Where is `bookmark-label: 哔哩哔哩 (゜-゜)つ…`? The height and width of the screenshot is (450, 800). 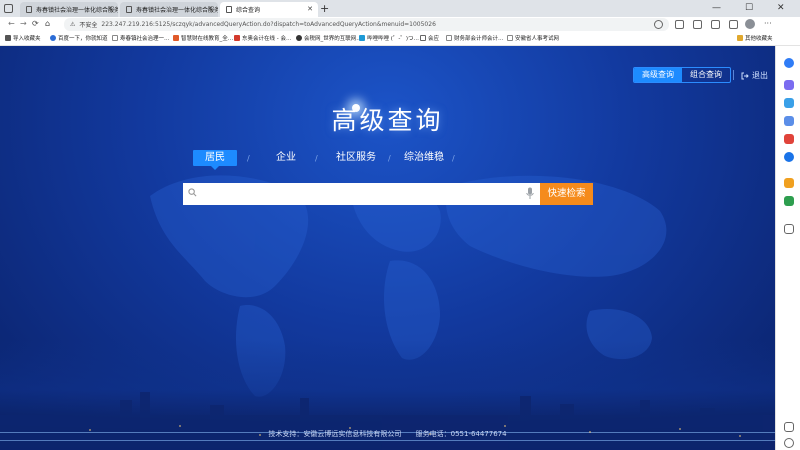
bookmark-label: 哔哩哔哩 (゜-゜)つ… is located at coordinates (393, 39).